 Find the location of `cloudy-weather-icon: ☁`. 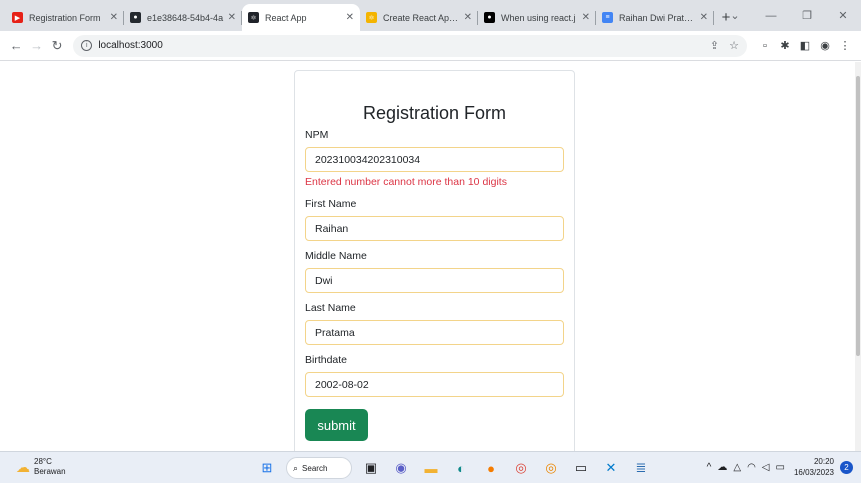

cloudy-weather-icon: ☁ is located at coordinates (23, 466).